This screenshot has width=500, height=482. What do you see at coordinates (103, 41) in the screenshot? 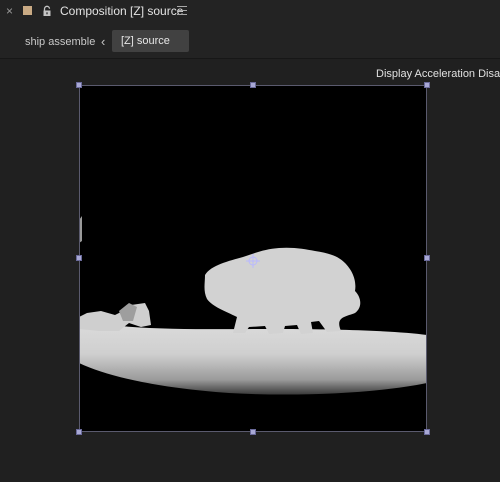
I see `chevron-left-icon: ‹` at bounding box center [103, 41].